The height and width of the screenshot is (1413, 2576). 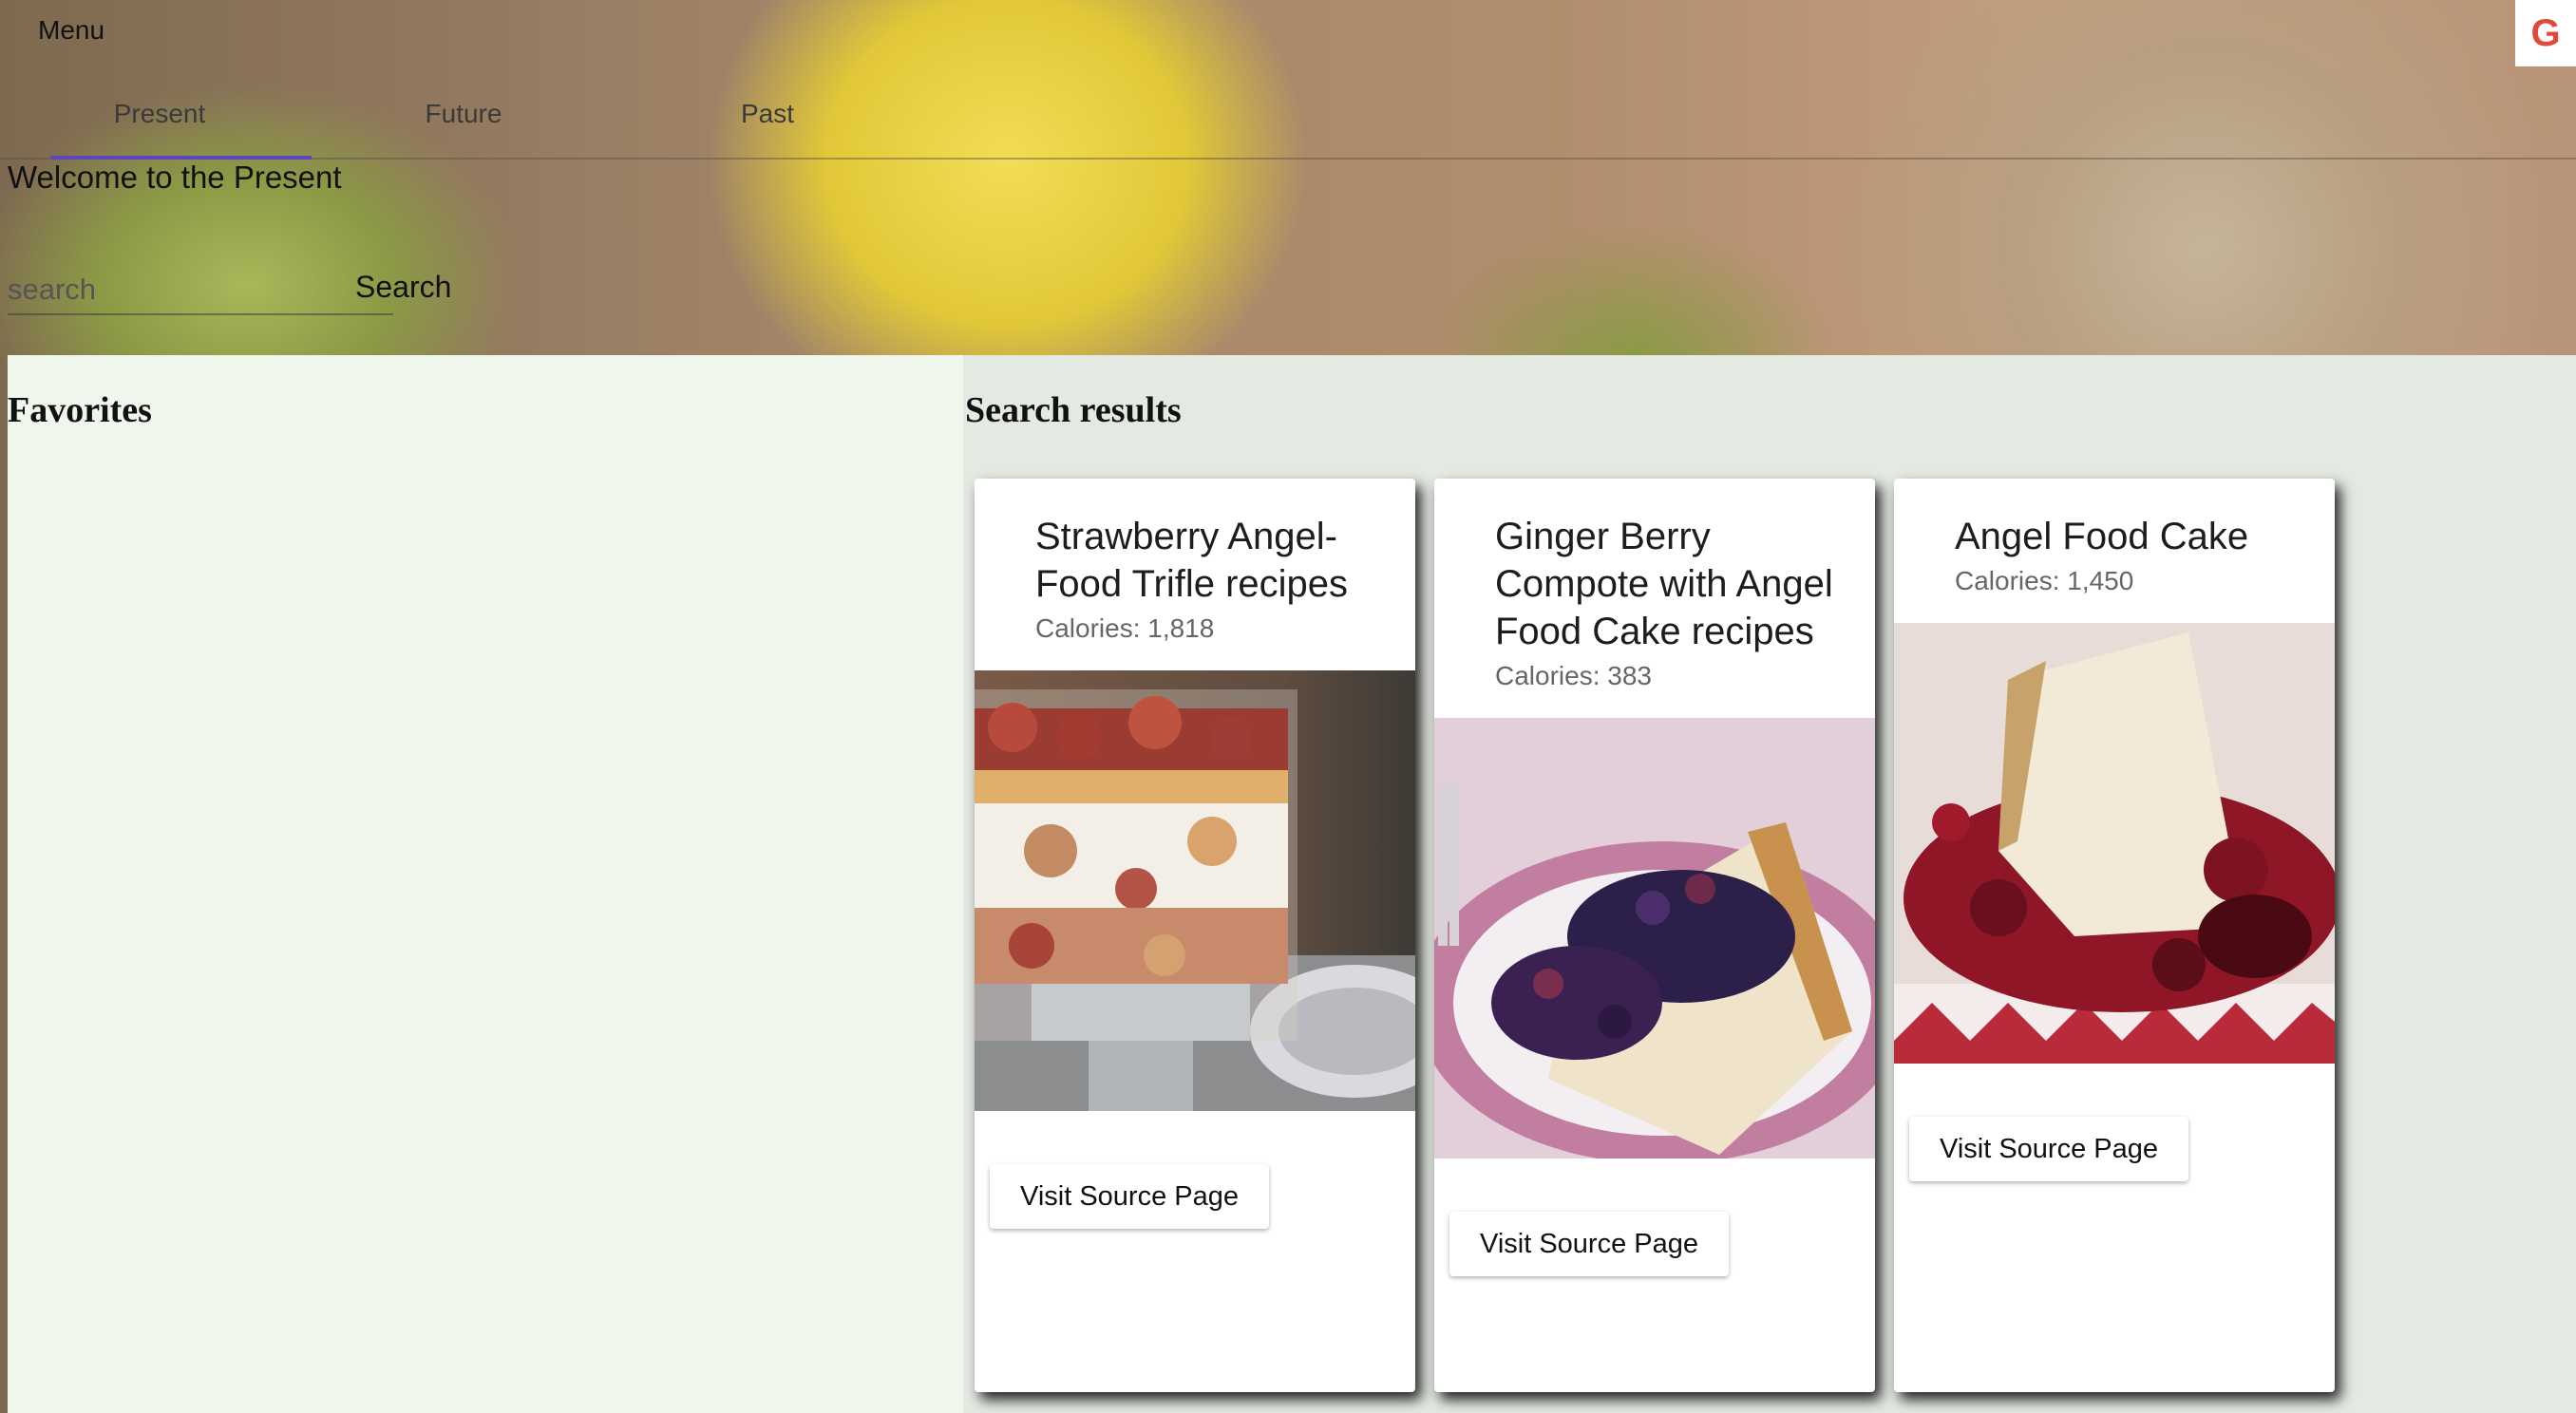 I want to click on tab-bar: Present Future Past, so click(x=1288, y=124).